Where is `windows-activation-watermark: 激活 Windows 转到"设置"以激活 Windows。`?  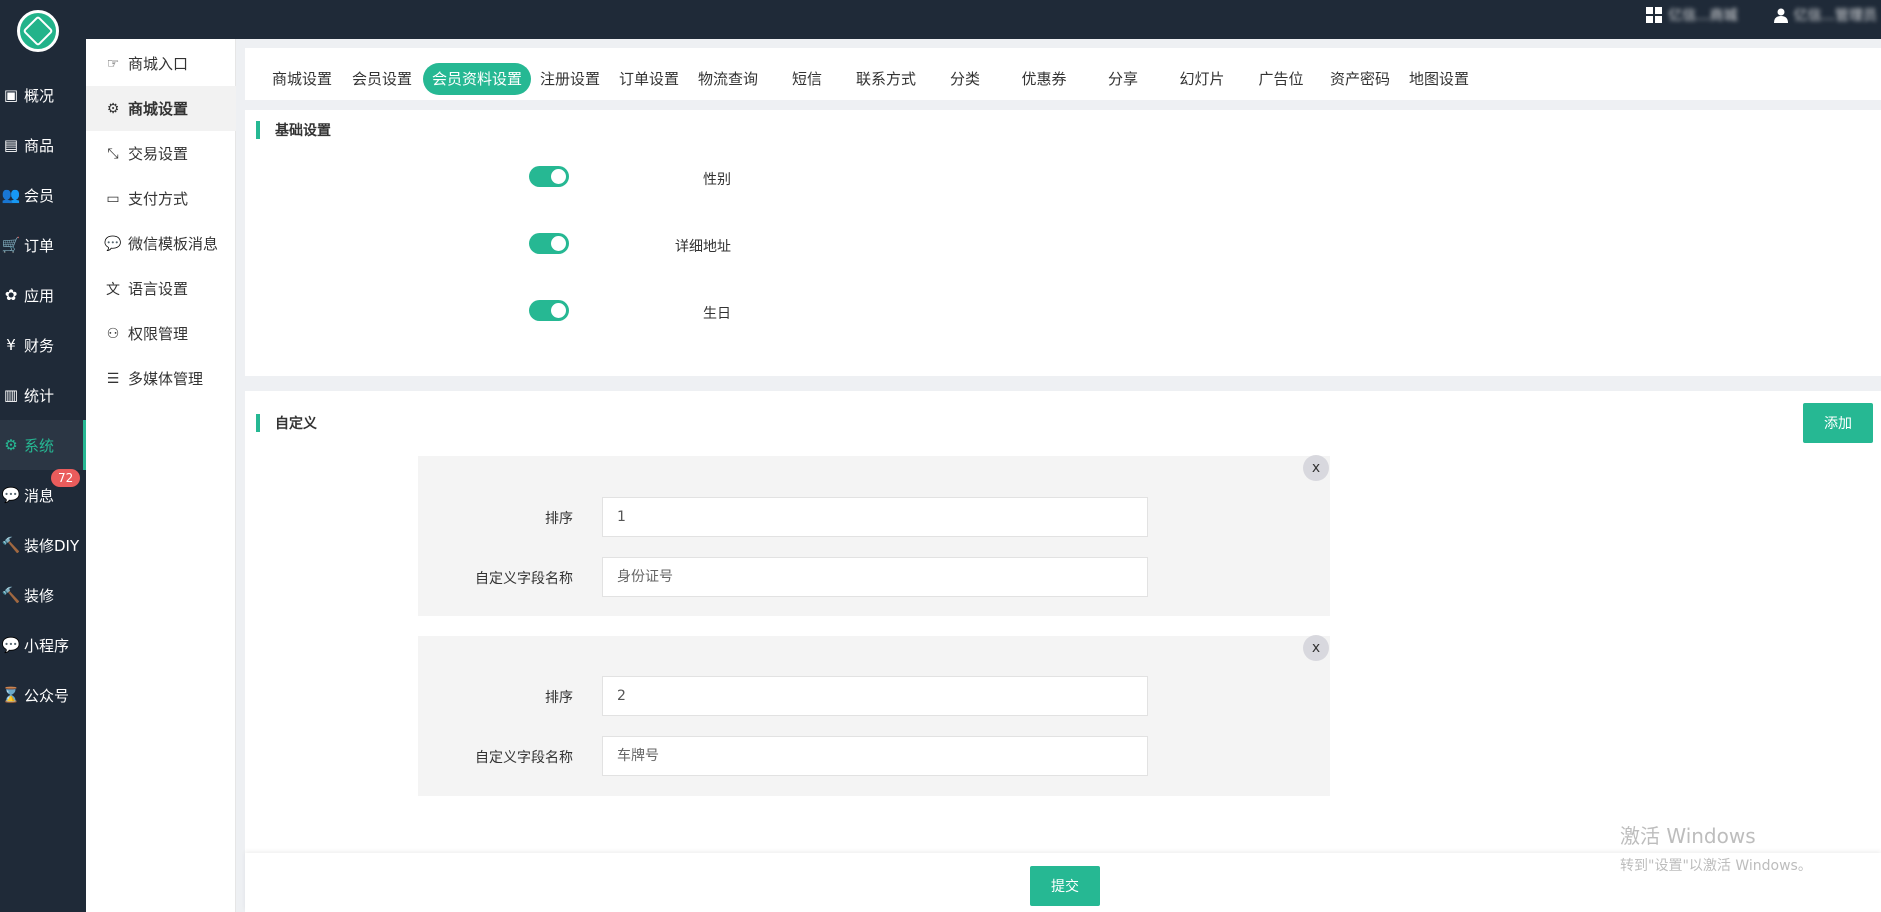 windows-activation-watermark: 激活 Windows 转到"设置"以激活 Windows。 is located at coordinates (1716, 847).